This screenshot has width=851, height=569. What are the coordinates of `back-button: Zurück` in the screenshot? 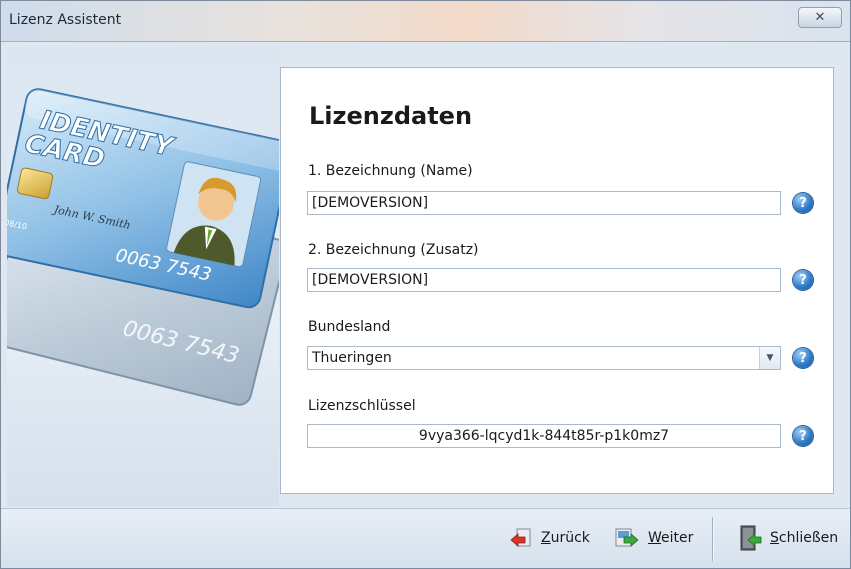 It's located at (549, 538).